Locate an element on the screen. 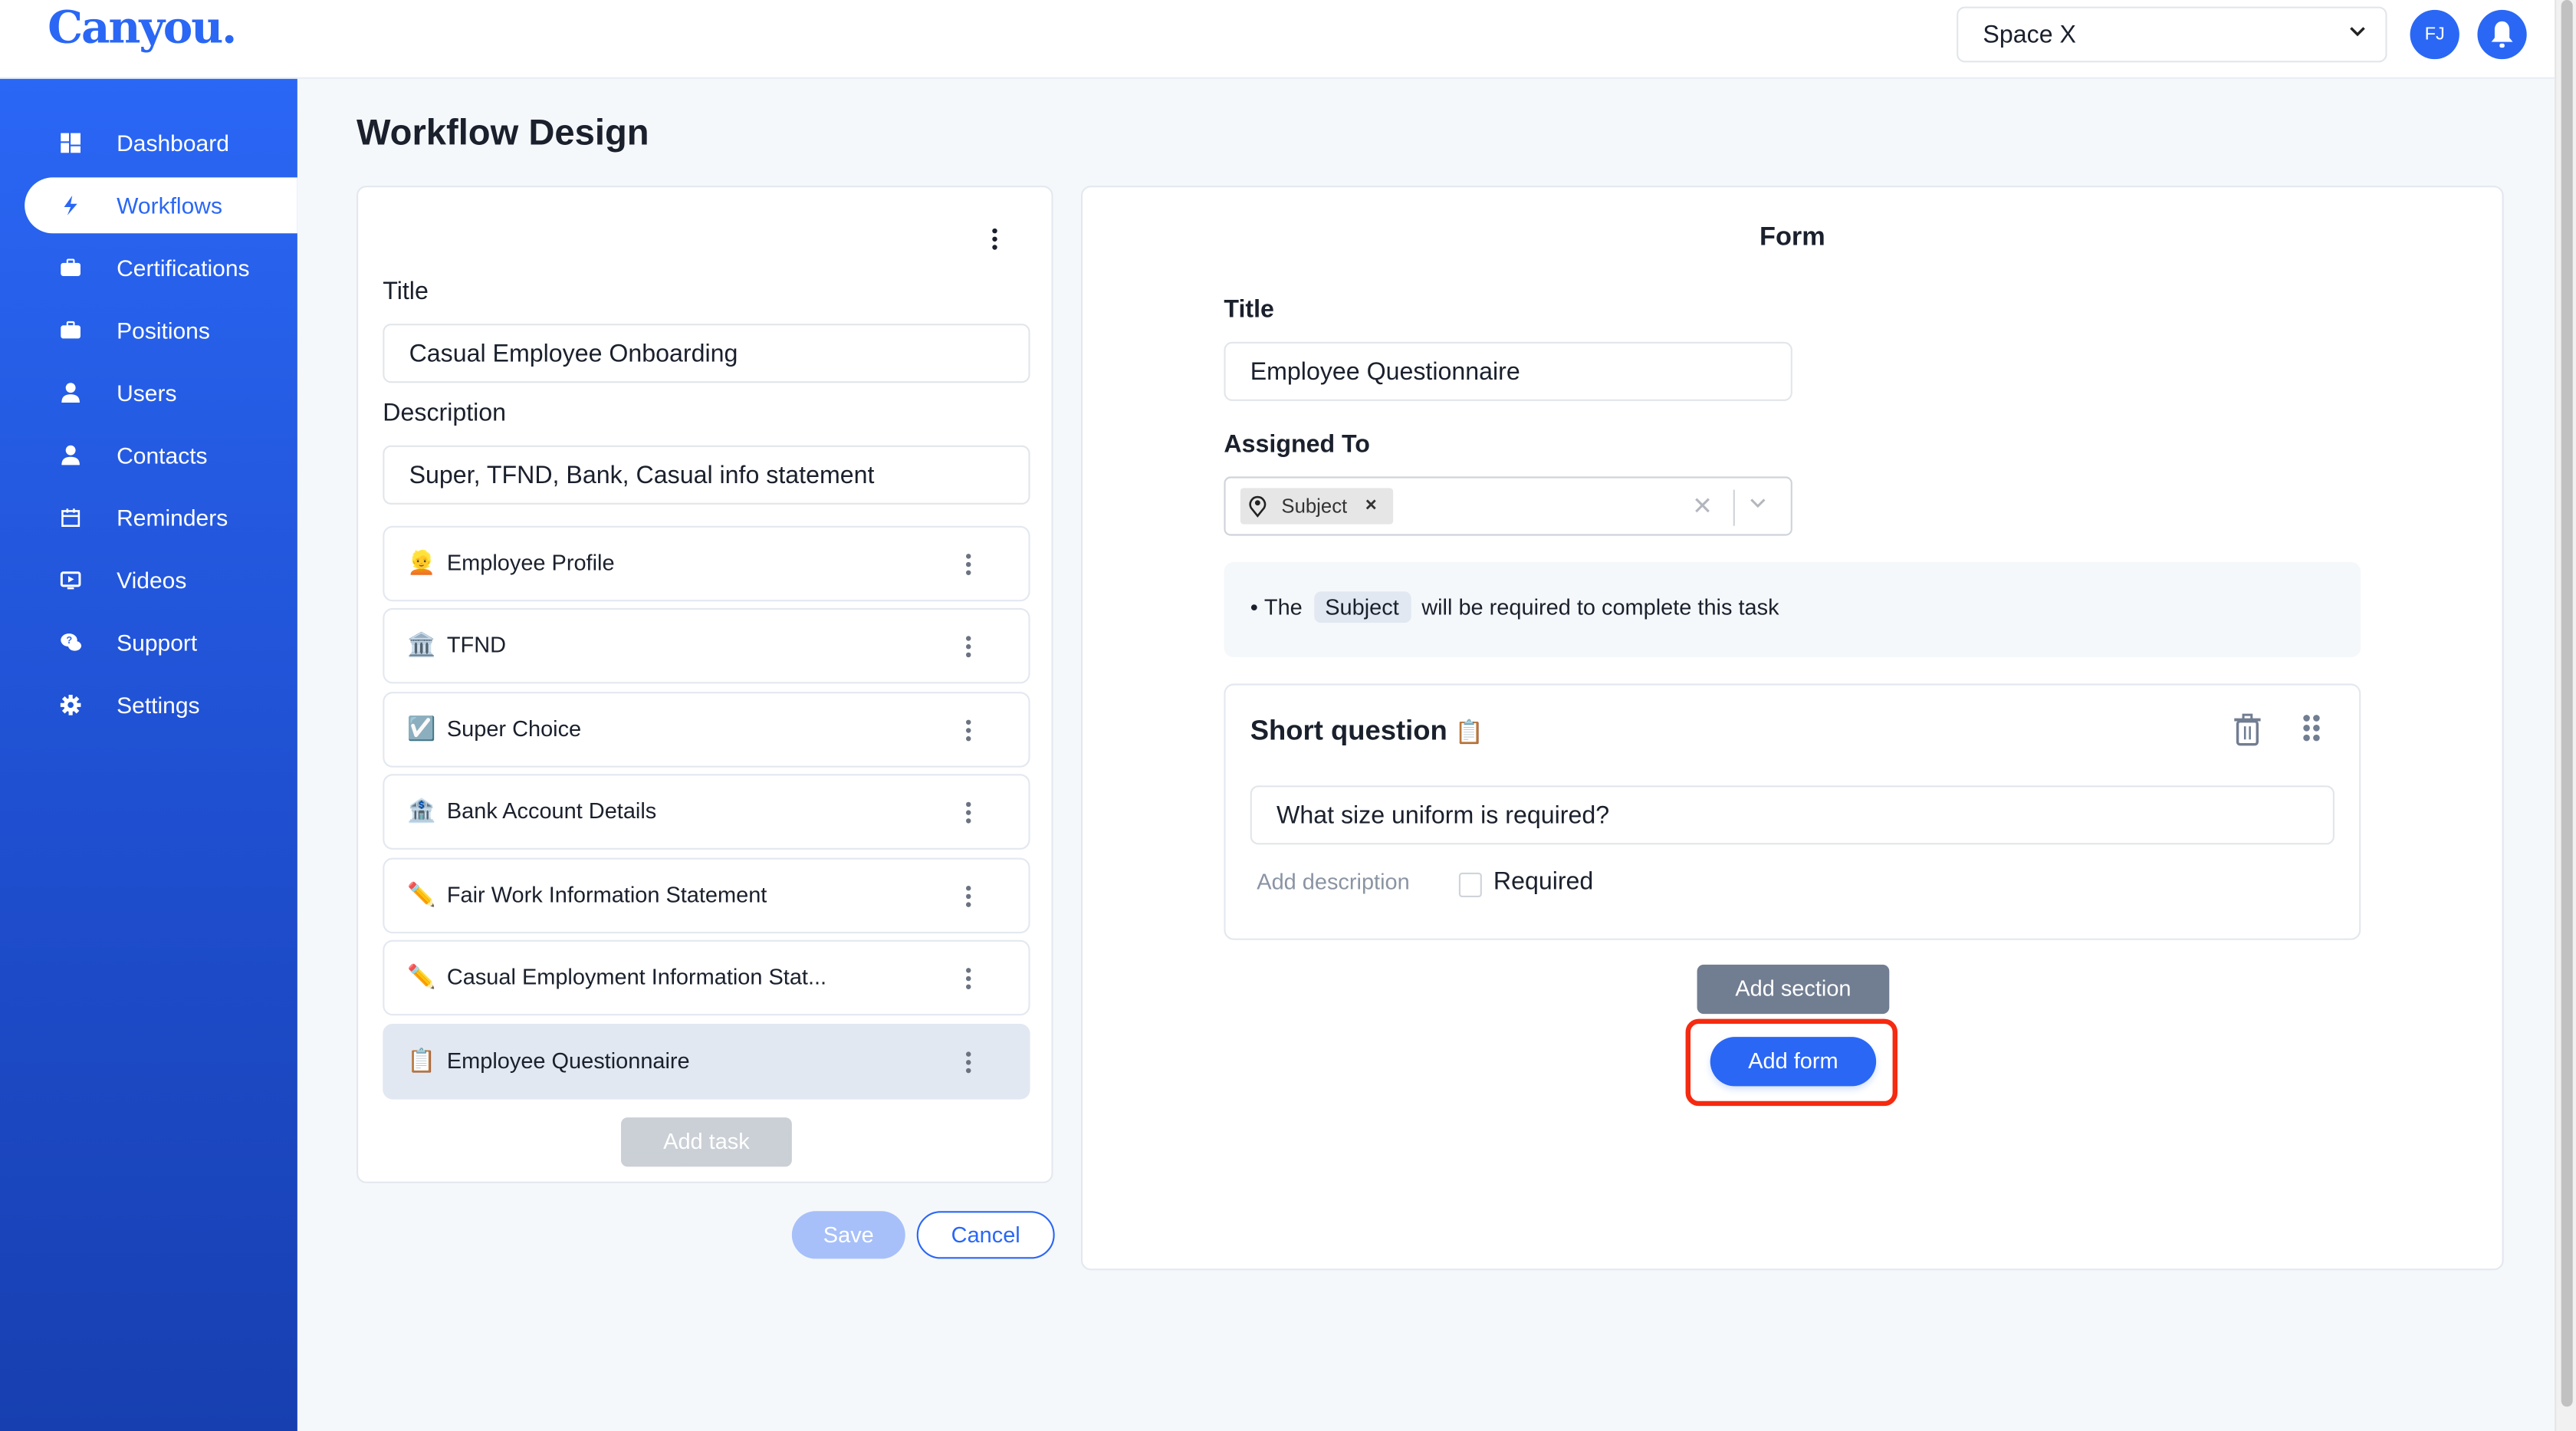  task-item: 👱 Employee Profile is located at coordinates (706, 563).